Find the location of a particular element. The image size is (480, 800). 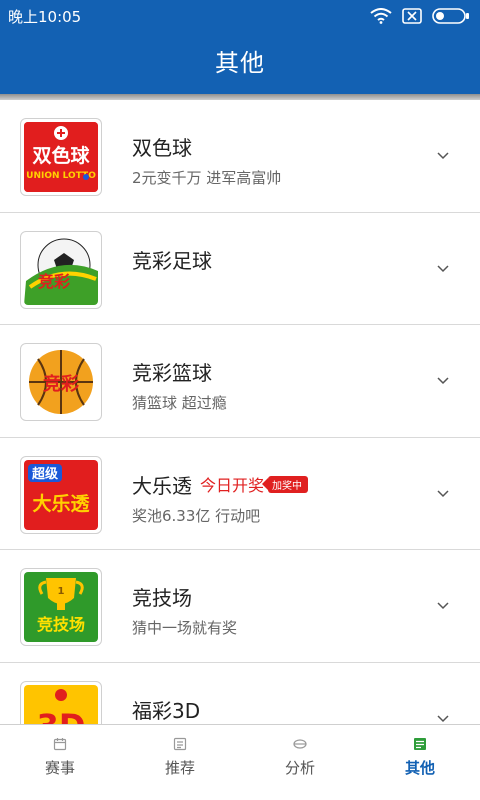

fucai-3d-logo: 3D is located at coordinates (61, 702).